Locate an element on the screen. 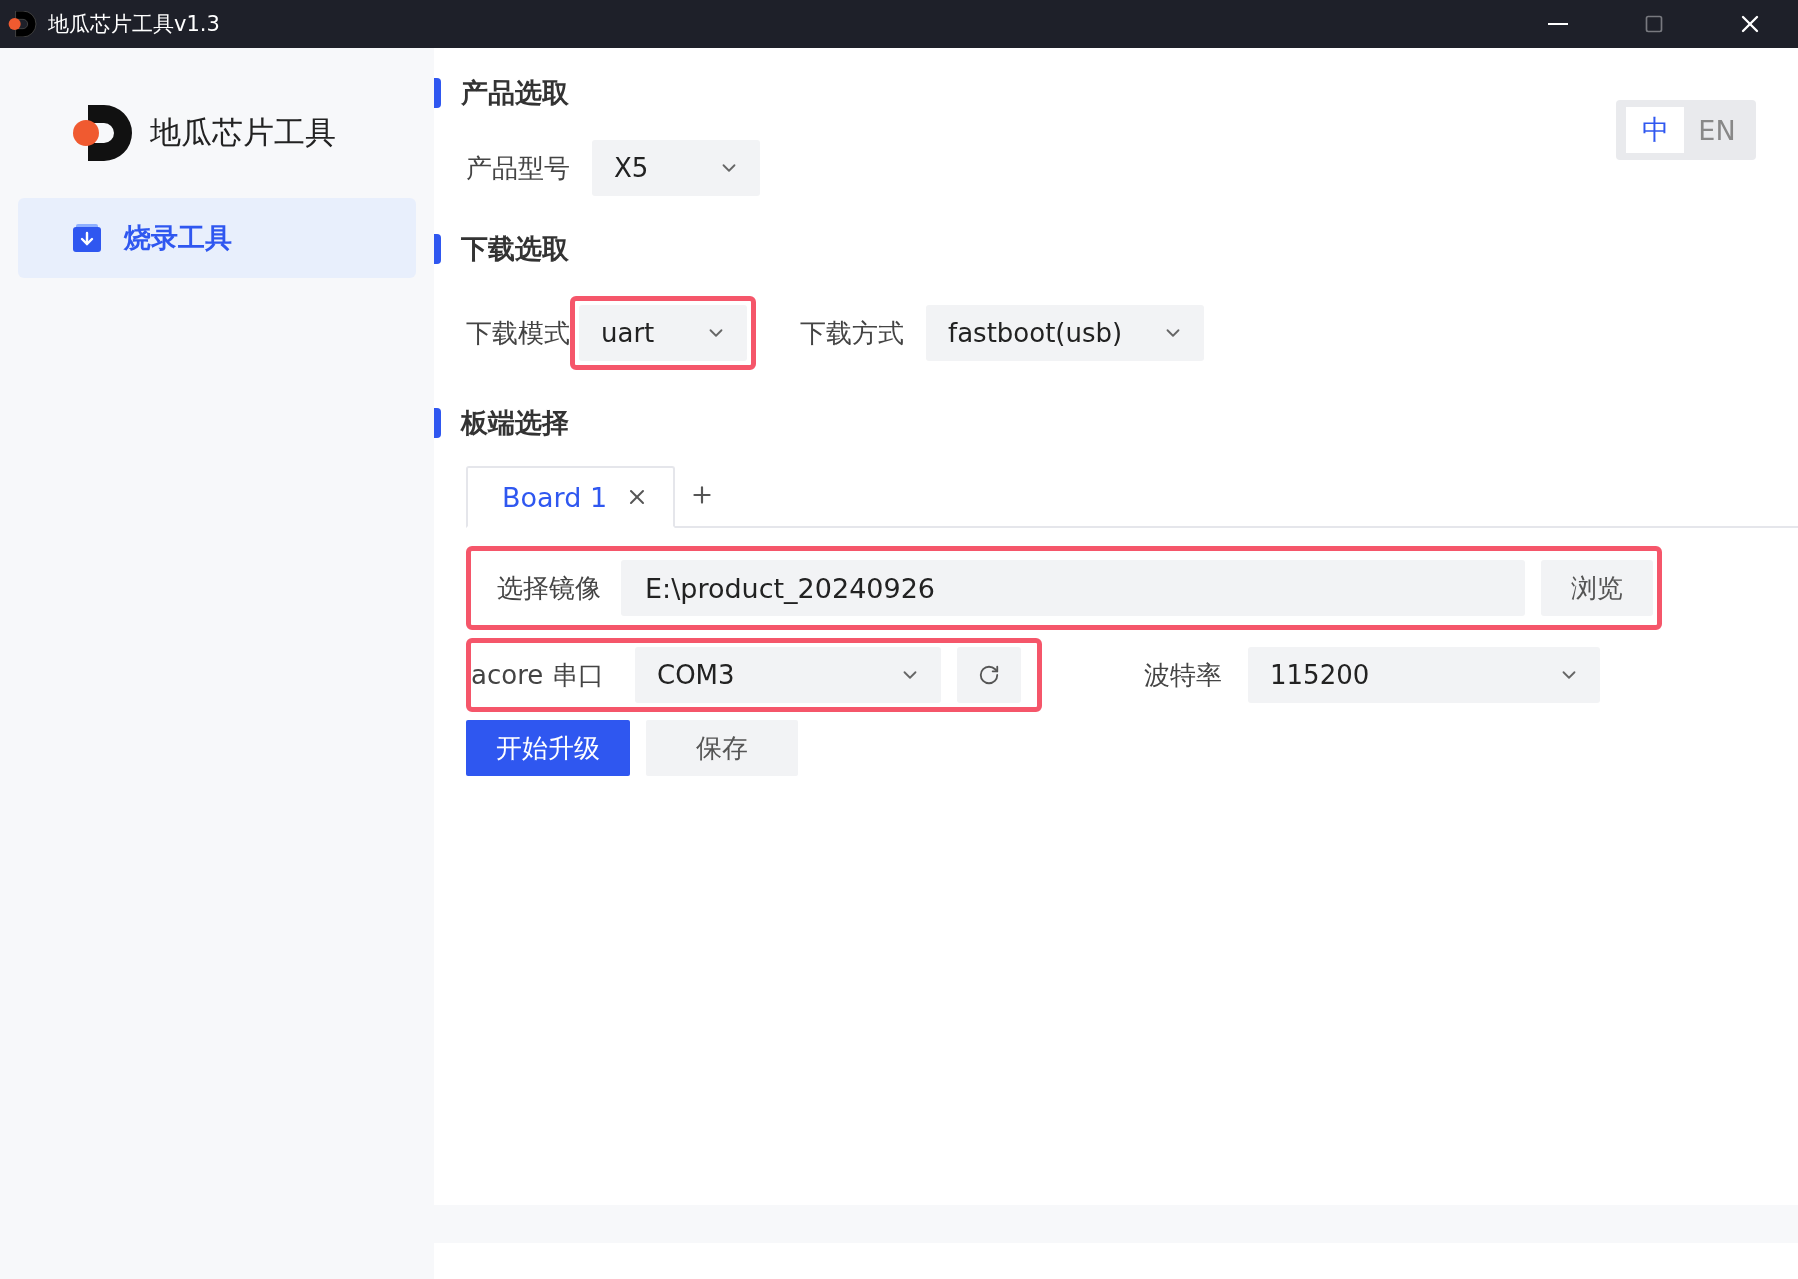  field-label: 产品型号 is located at coordinates (518, 168).